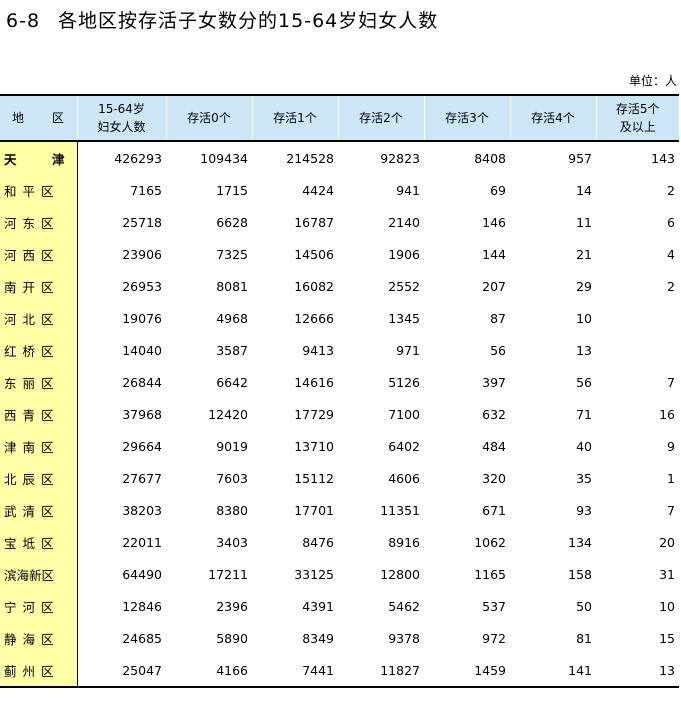 Image resolution: width=681 pixels, height=717 pixels. What do you see at coordinates (498, 350) in the screenshot?
I see `cell-c3: 56` at bounding box center [498, 350].